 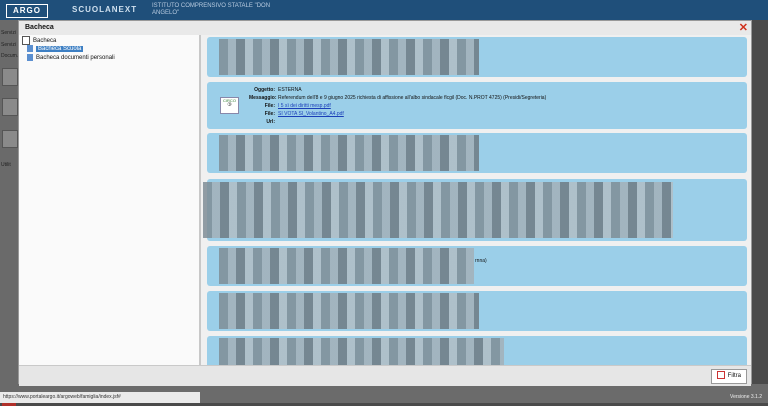 I want to click on dialog-titlebar: Bacheca ✕, so click(x=385, y=28).